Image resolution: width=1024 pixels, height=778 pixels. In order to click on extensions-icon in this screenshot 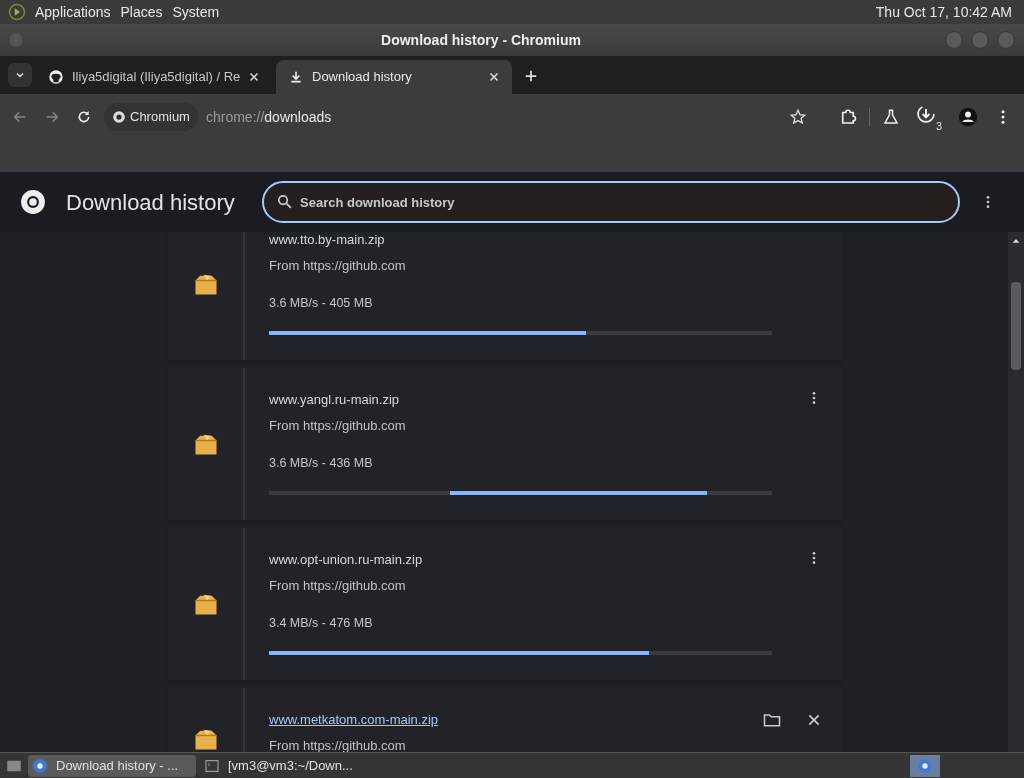, I will do `click(848, 117)`.